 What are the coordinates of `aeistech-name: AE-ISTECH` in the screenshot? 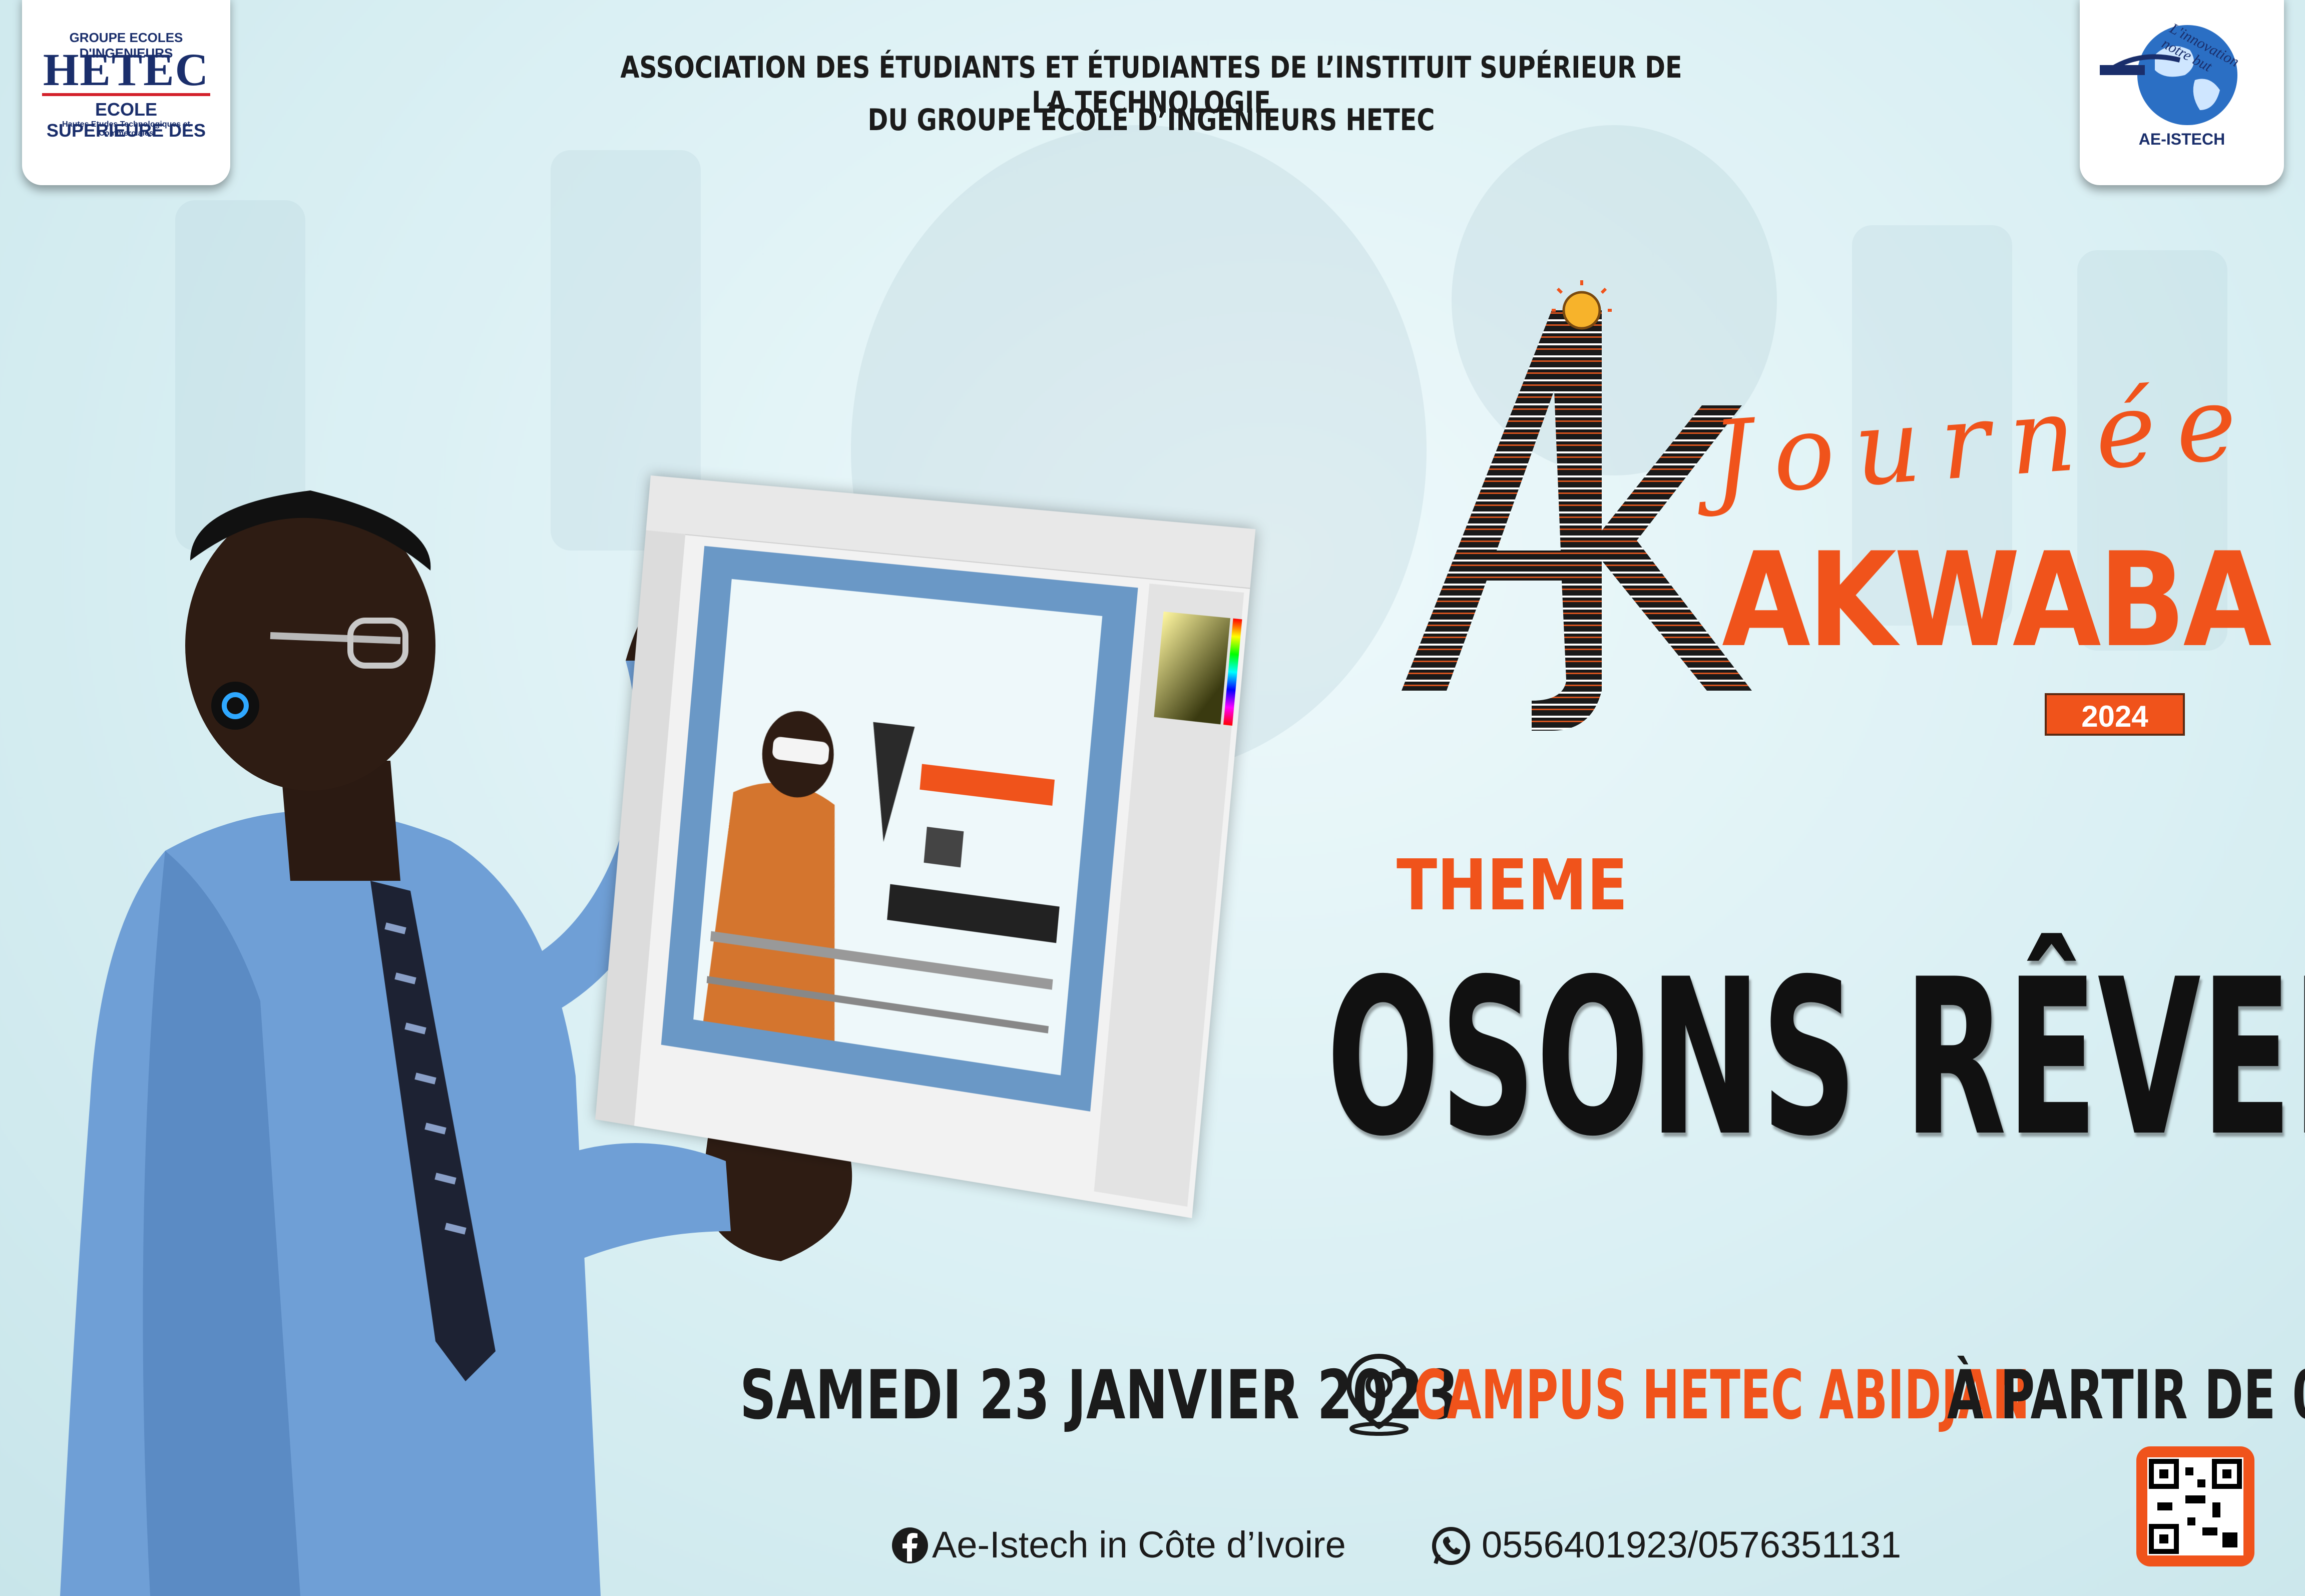 It's located at (2182, 139).